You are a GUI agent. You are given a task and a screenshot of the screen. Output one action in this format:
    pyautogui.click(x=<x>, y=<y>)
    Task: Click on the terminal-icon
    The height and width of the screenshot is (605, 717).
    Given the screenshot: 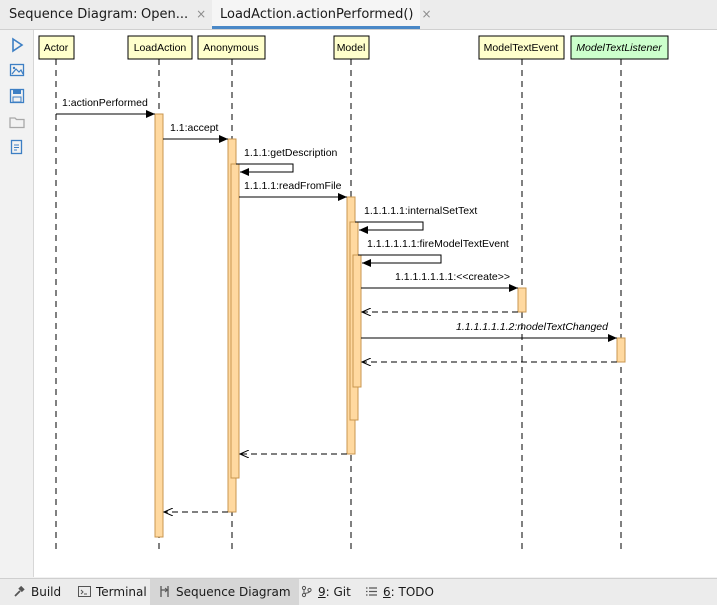 What is the action you would take?
    pyautogui.click(x=84, y=591)
    